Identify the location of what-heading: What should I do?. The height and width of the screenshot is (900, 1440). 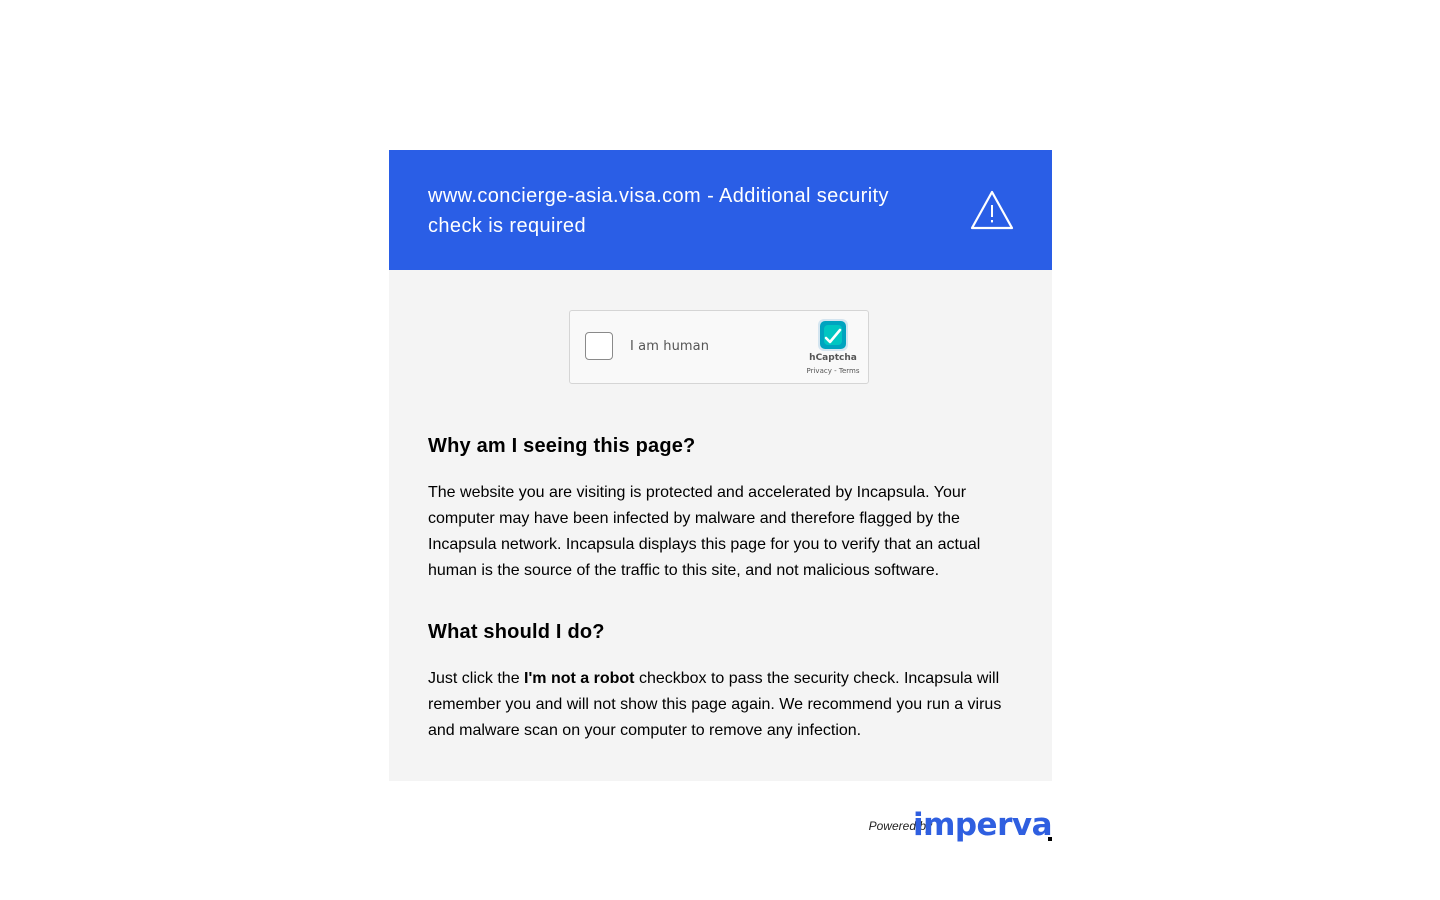
(516, 632).